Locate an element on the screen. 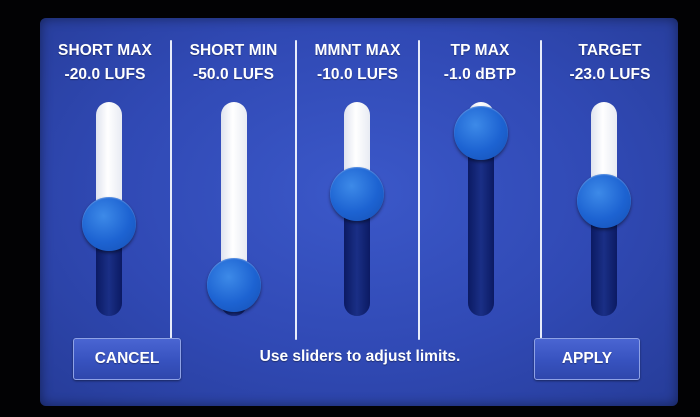 This screenshot has width=700, height=417. slider-title: TP MAX is located at coordinates (480, 50).